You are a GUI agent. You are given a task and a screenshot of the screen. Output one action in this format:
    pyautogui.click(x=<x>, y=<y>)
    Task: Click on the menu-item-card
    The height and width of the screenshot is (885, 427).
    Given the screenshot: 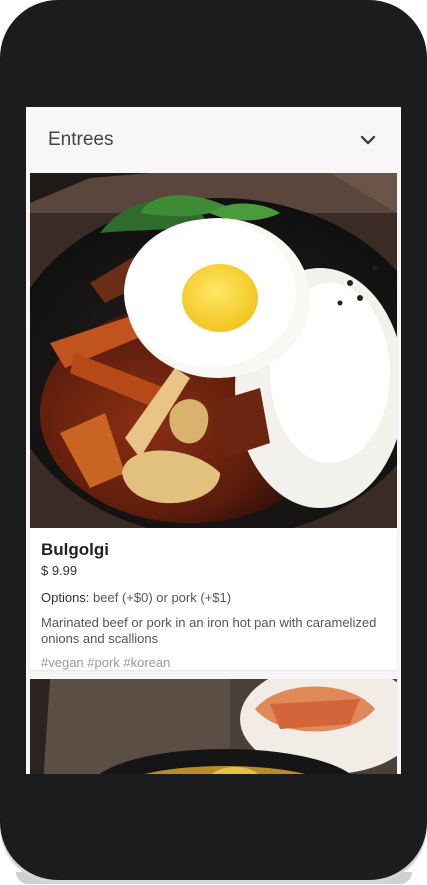 What is the action you would take?
    pyautogui.click(x=213, y=726)
    